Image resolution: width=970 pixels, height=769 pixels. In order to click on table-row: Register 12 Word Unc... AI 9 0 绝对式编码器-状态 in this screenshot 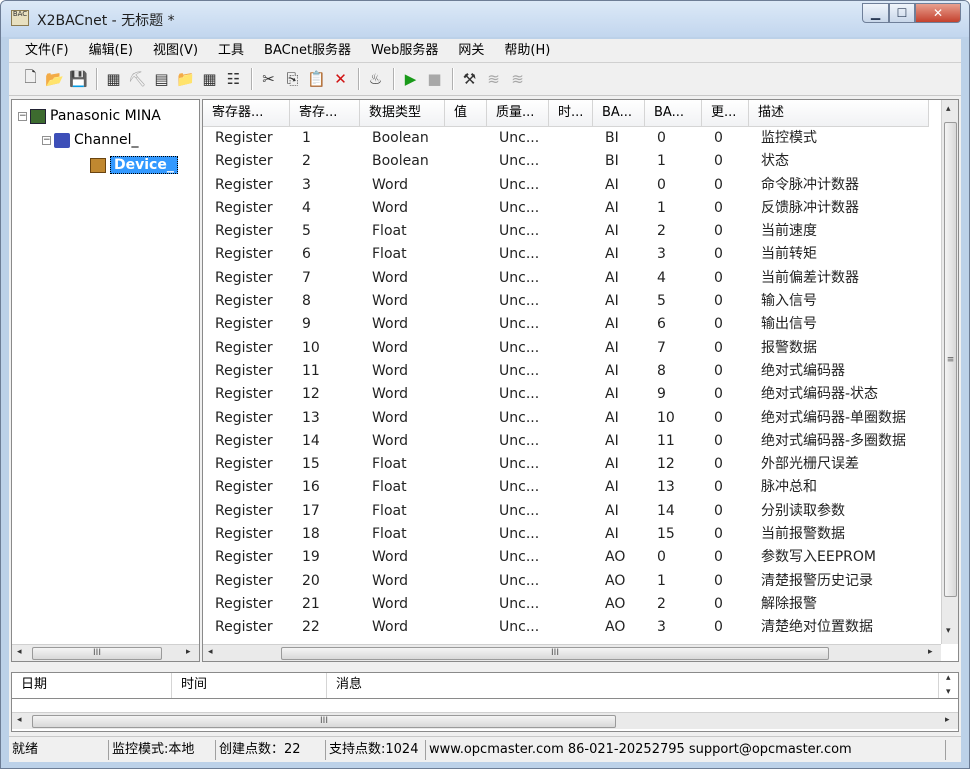, I will do `click(566, 394)`.